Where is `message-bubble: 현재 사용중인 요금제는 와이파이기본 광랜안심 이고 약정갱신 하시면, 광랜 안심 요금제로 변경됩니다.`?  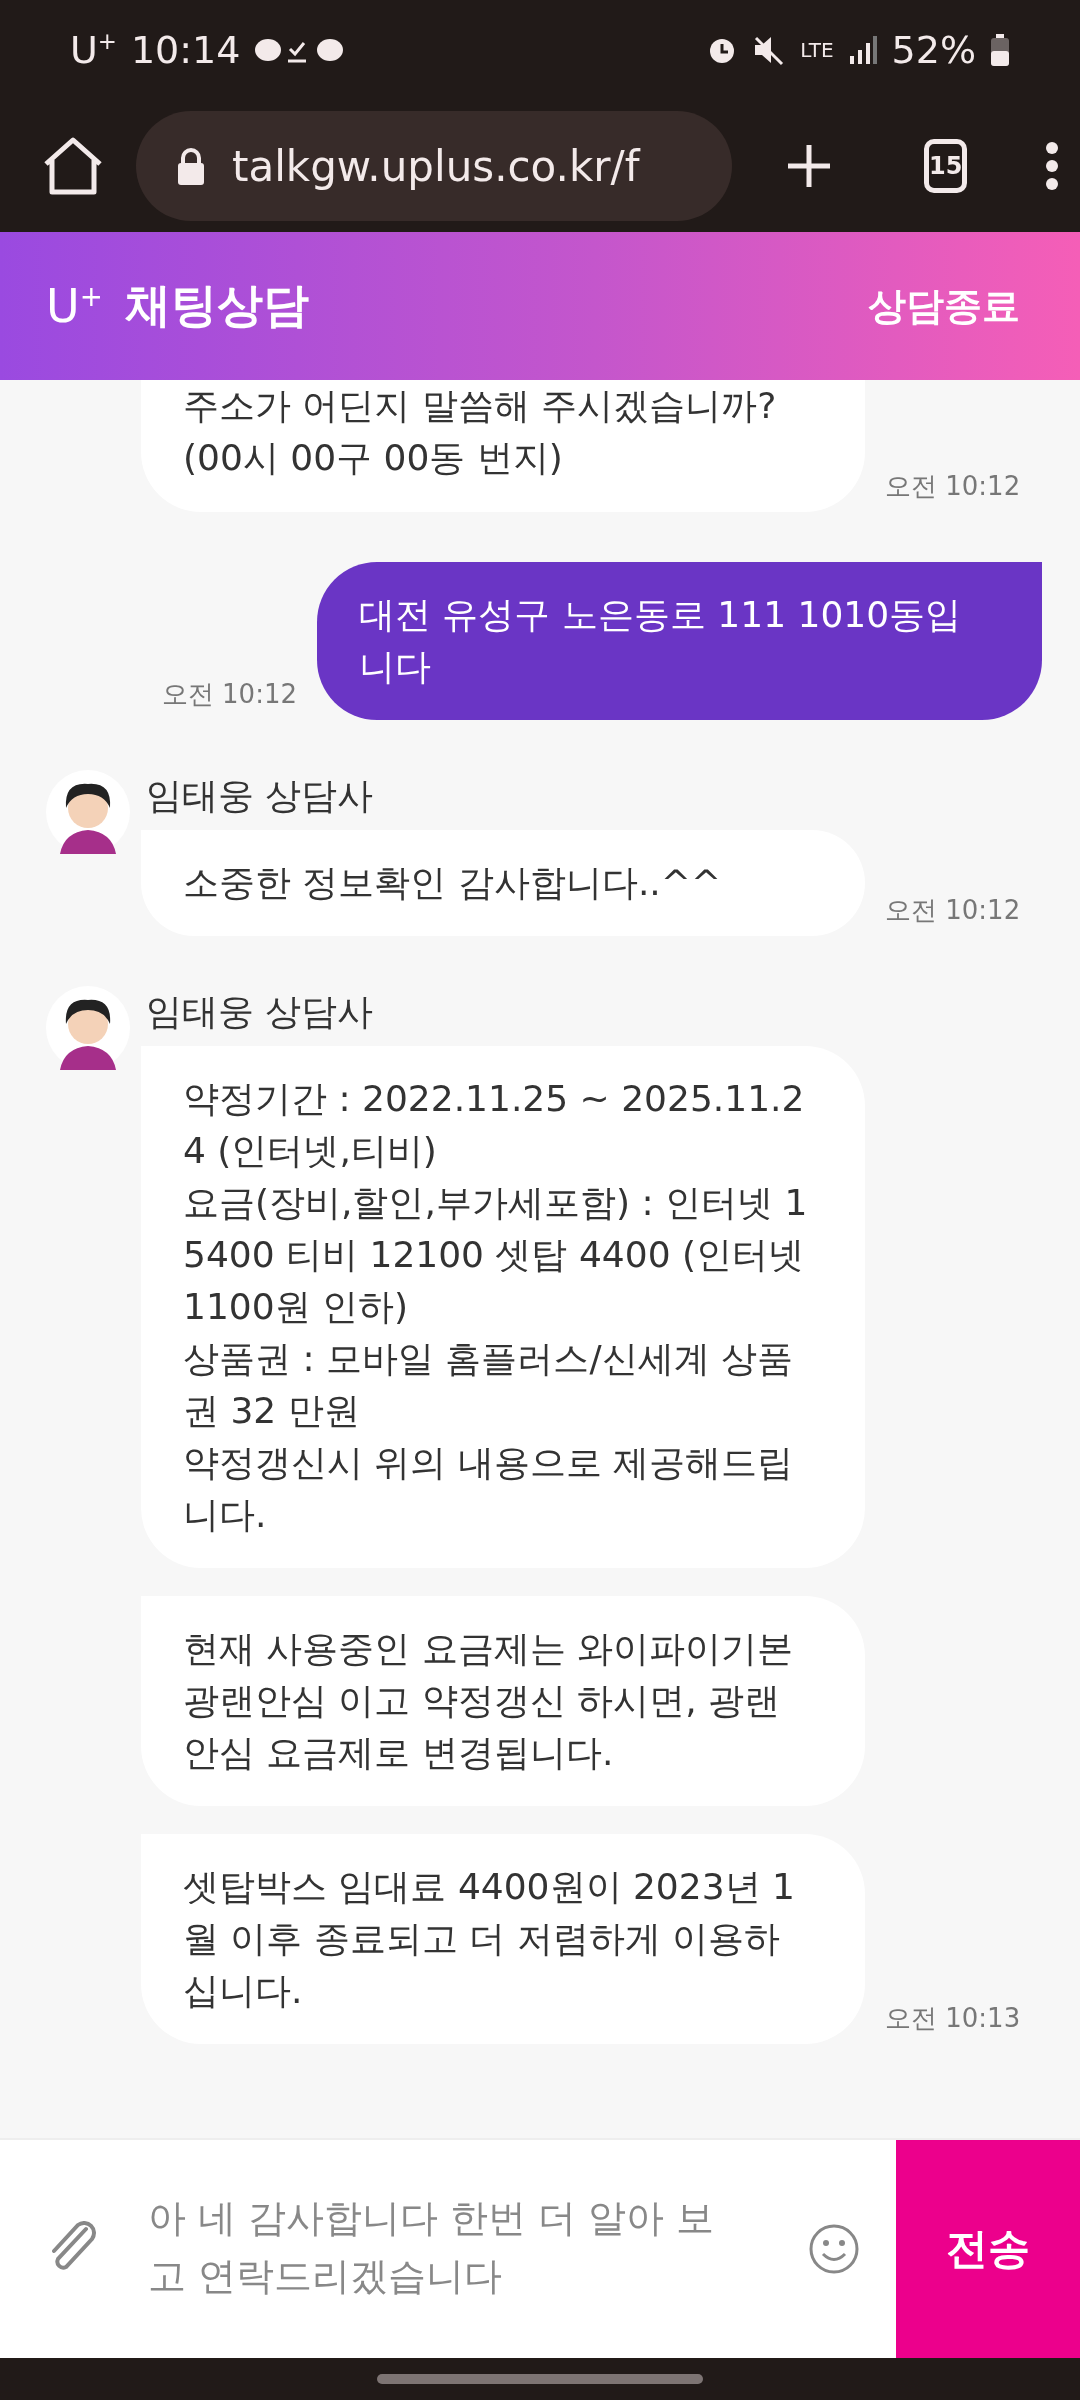
message-bubble: 현재 사용중인 요금제는 와이파이기본 광랜안심 이고 약정갱신 하시면, 광랜 안심 요금제로 변경됩니다. is located at coordinates (503, 1701).